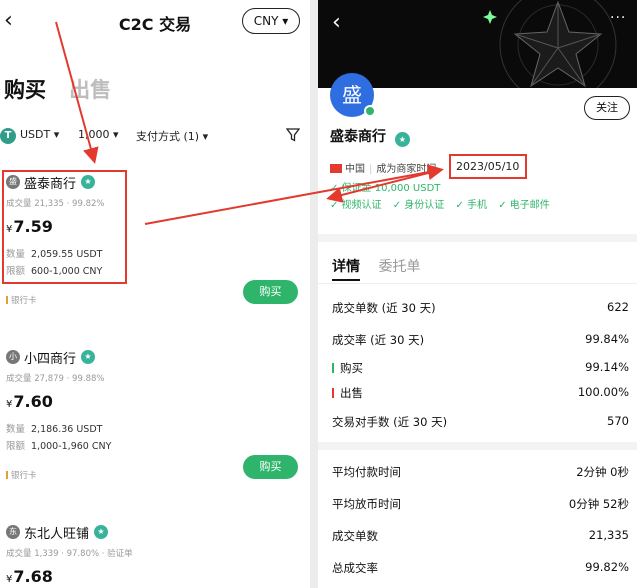 The width and height of the screenshot is (637, 588). What do you see at coordinates (480, 421) in the screenshot?
I see `stat-row: 交易对手数 (近 30 天) 570` at bounding box center [480, 421].